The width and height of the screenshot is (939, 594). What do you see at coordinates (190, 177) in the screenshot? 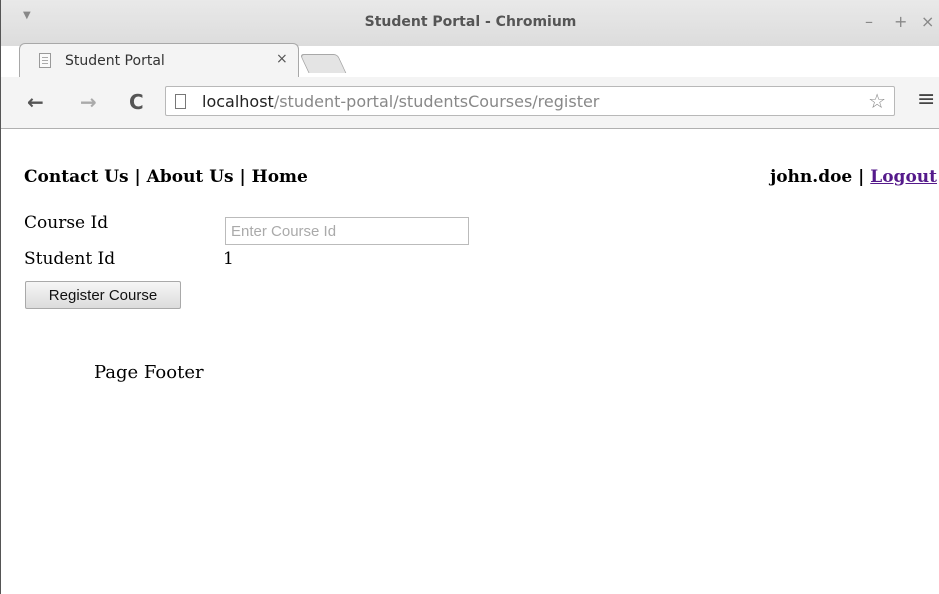
I see `nav-about-link: About Us` at bounding box center [190, 177].